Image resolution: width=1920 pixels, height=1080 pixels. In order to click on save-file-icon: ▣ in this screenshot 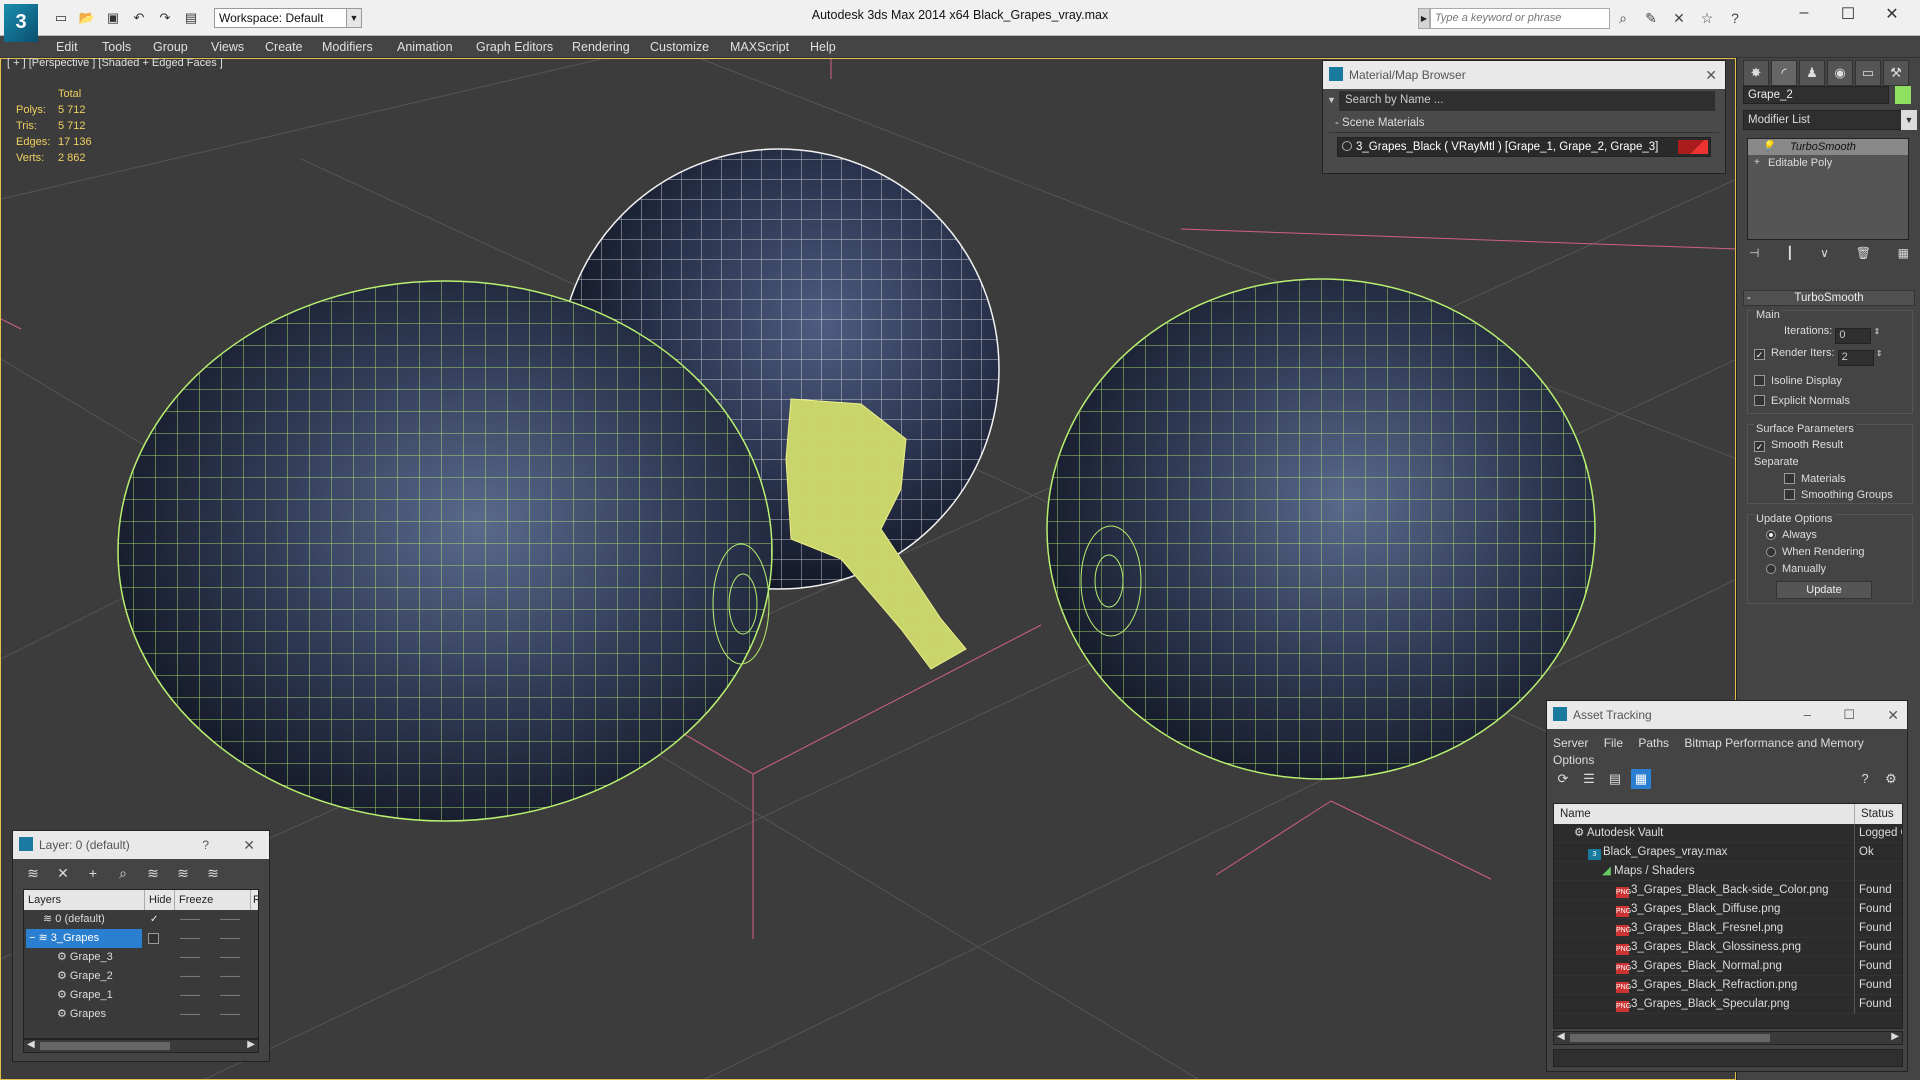, I will do `click(113, 18)`.